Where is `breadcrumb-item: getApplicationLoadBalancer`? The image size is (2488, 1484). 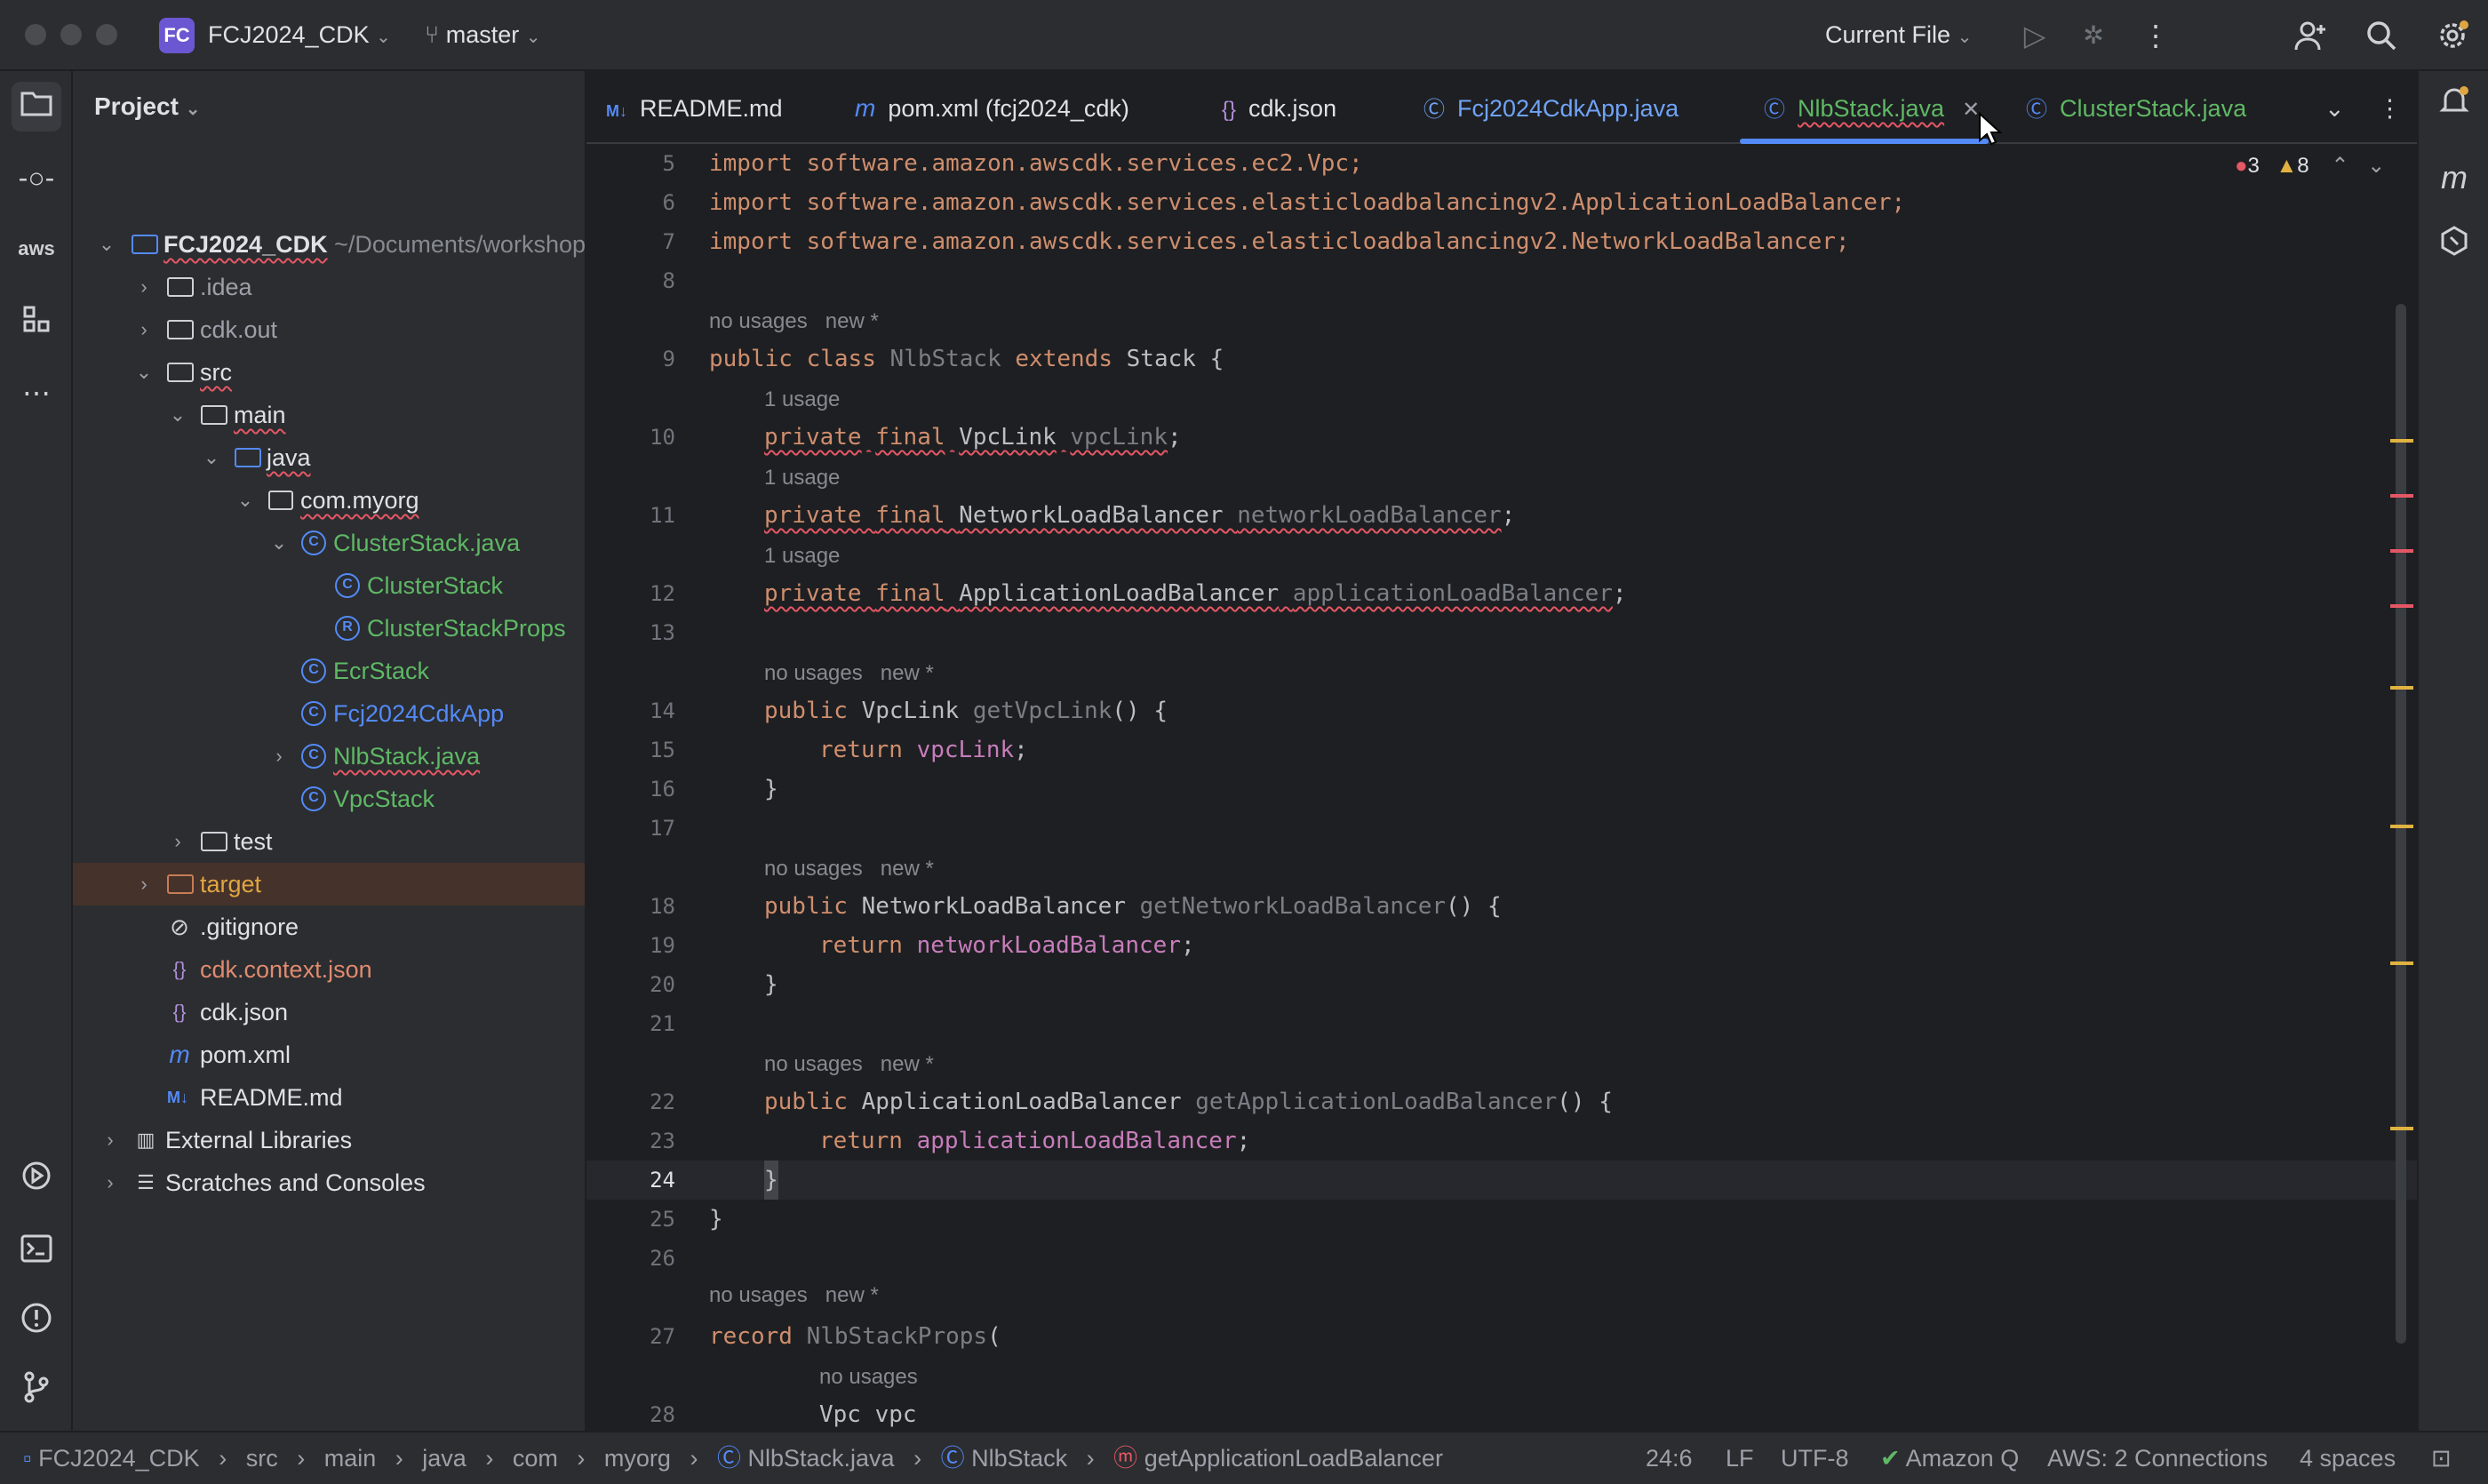
breadcrumb-item: getApplicationLoadBalancer is located at coordinates (1293, 1458).